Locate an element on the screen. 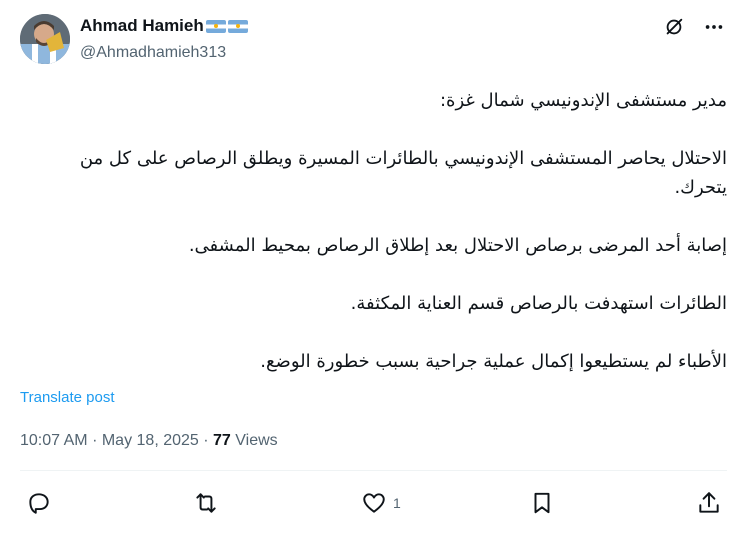 The image size is (747, 536). heart-icon is located at coordinates (374, 503).